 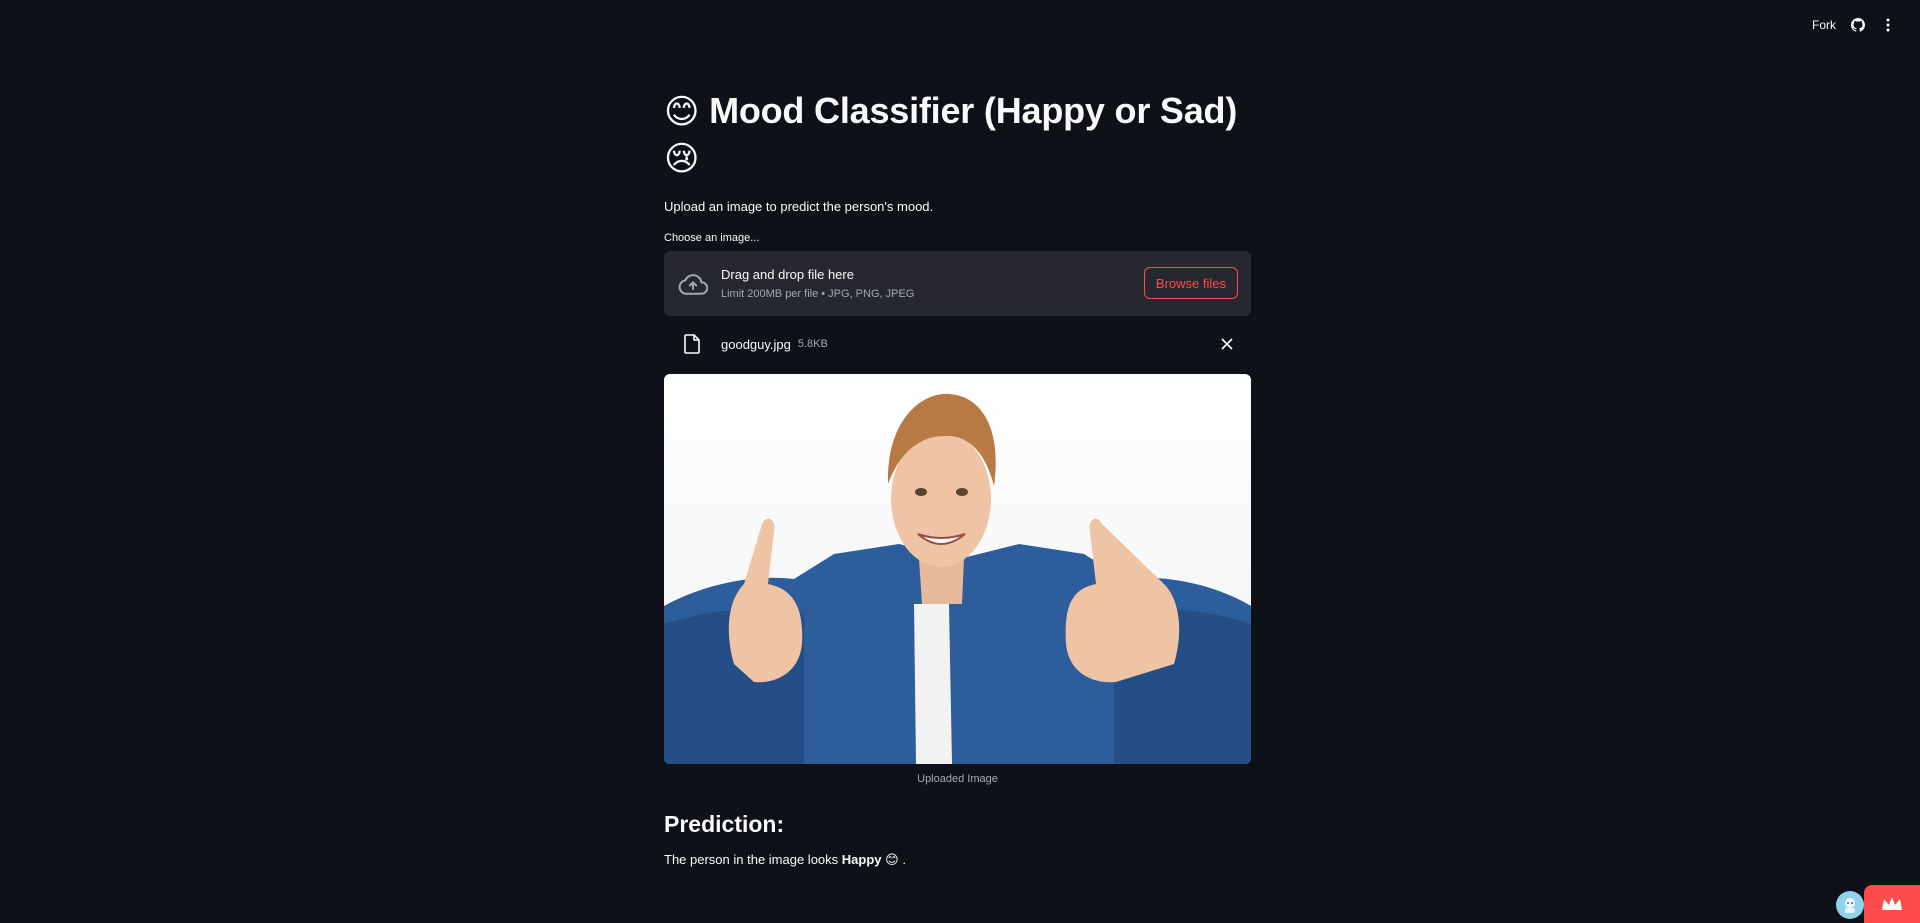 I want to click on fork-button: Fork, so click(x=1824, y=25).